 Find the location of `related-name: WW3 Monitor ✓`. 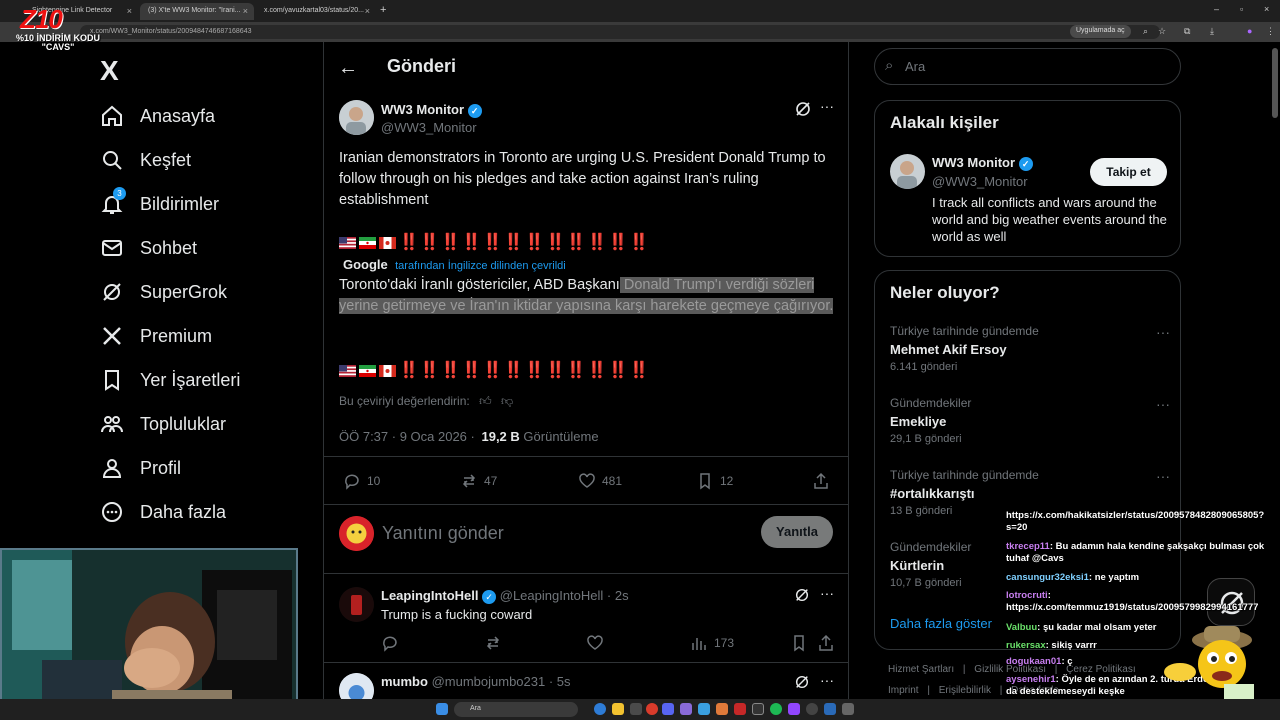

related-name: WW3 Monitor ✓ is located at coordinates (982, 163).